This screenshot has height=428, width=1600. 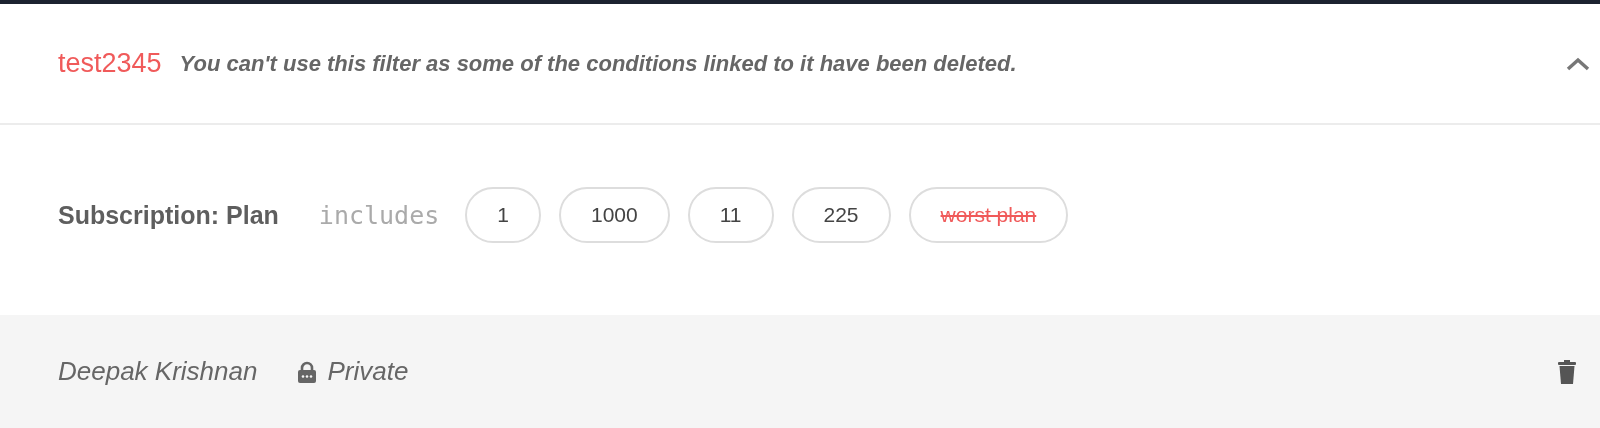 What do you see at coordinates (598, 63) in the screenshot?
I see `warning-message: You can't use this filter as some of the conditions linked to it have been deleted.` at bounding box center [598, 63].